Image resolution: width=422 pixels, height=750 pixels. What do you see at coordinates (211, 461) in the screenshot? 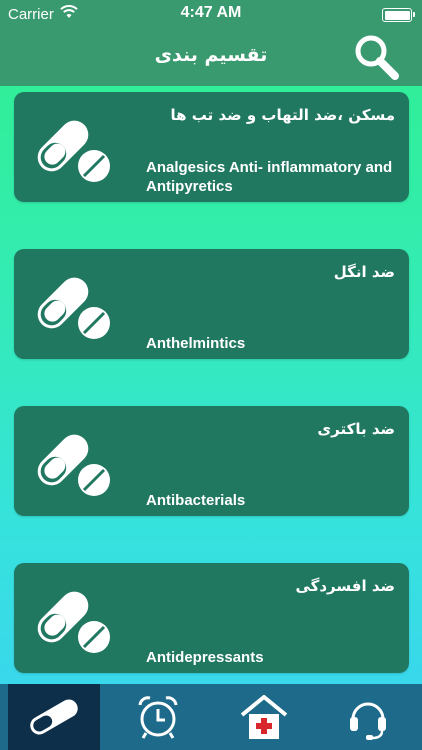
I see `category-card-antibacterials: ضد باکتری Antibacterials` at bounding box center [211, 461].